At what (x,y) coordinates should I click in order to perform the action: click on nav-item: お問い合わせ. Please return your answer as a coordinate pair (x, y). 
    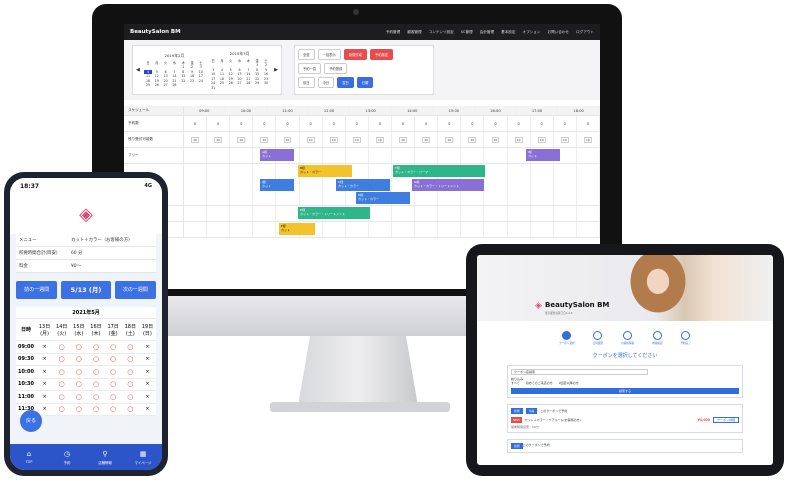
    Looking at the image, I should click on (558, 32).